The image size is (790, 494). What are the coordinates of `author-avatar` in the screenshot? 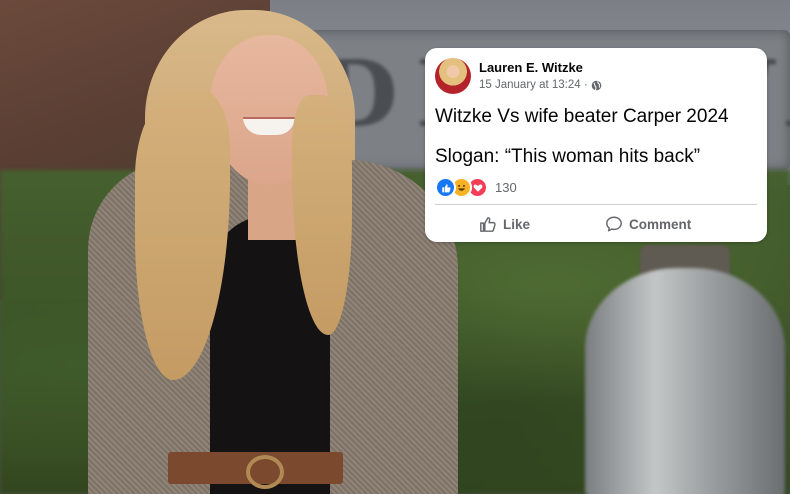 It's located at (453, 76).